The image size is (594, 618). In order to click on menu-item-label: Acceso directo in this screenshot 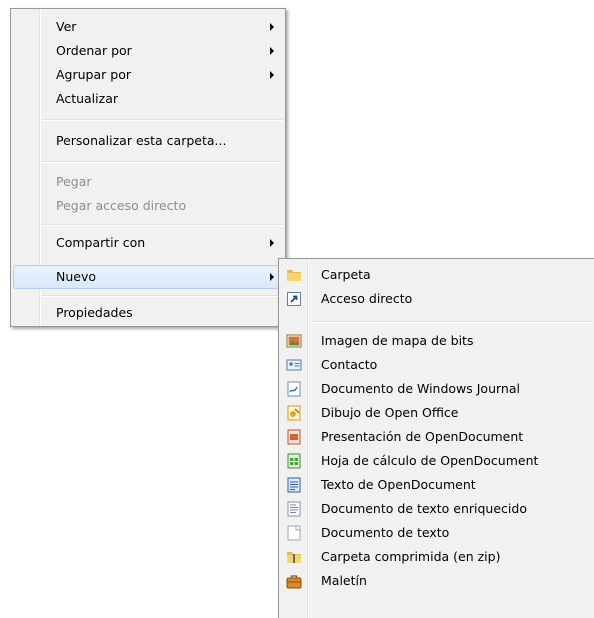, I will do `click(367, 298)`.